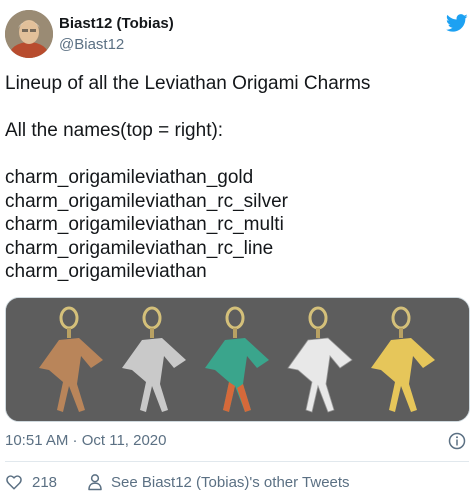  I want to click on author-display-name: Biast12 (Tobias), so click(116, 23).